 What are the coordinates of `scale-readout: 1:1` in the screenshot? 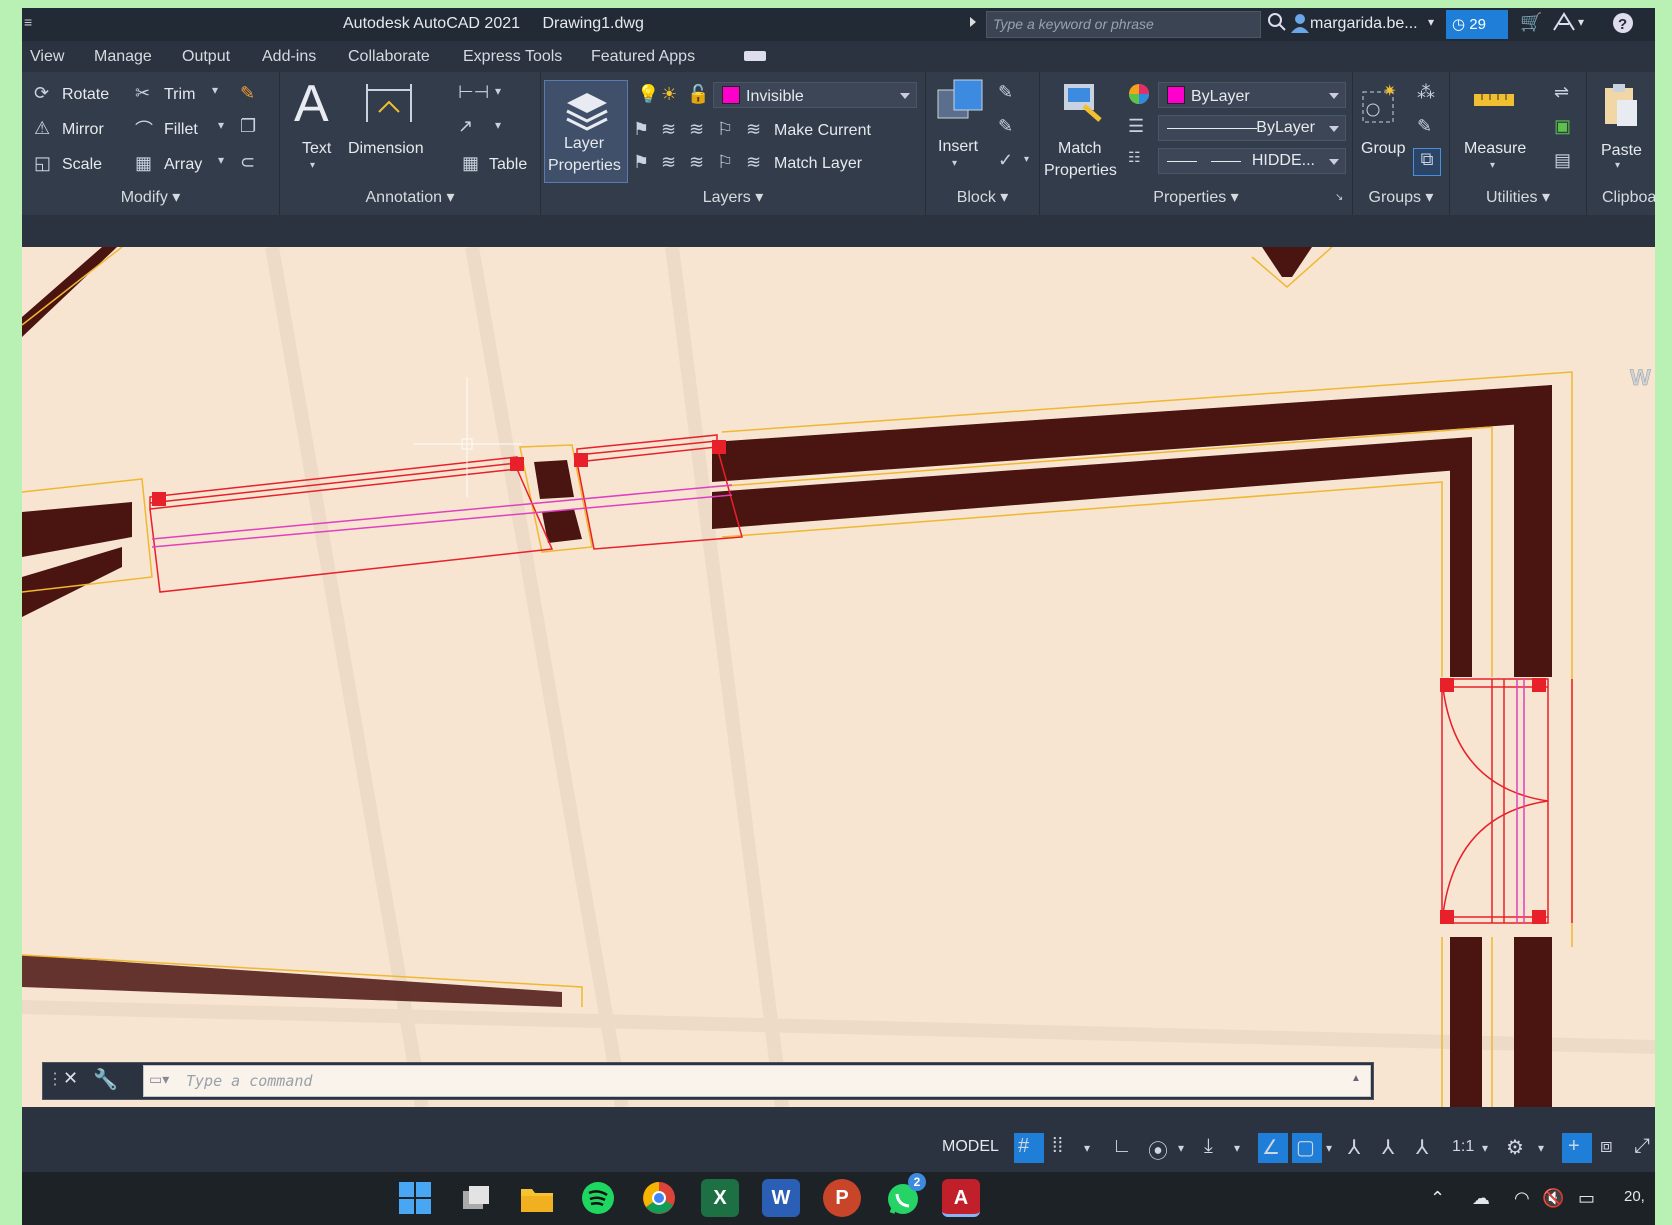 It's located at (1463, 1147).